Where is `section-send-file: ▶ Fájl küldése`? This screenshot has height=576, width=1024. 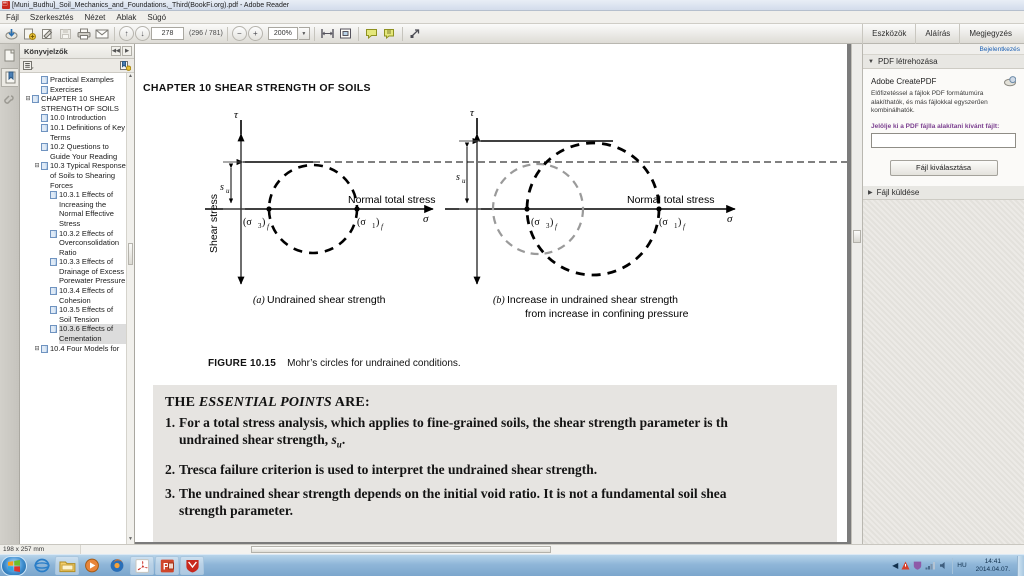 section-send-file: ▶ Fájl küldése is located at coordinates (943, 192).